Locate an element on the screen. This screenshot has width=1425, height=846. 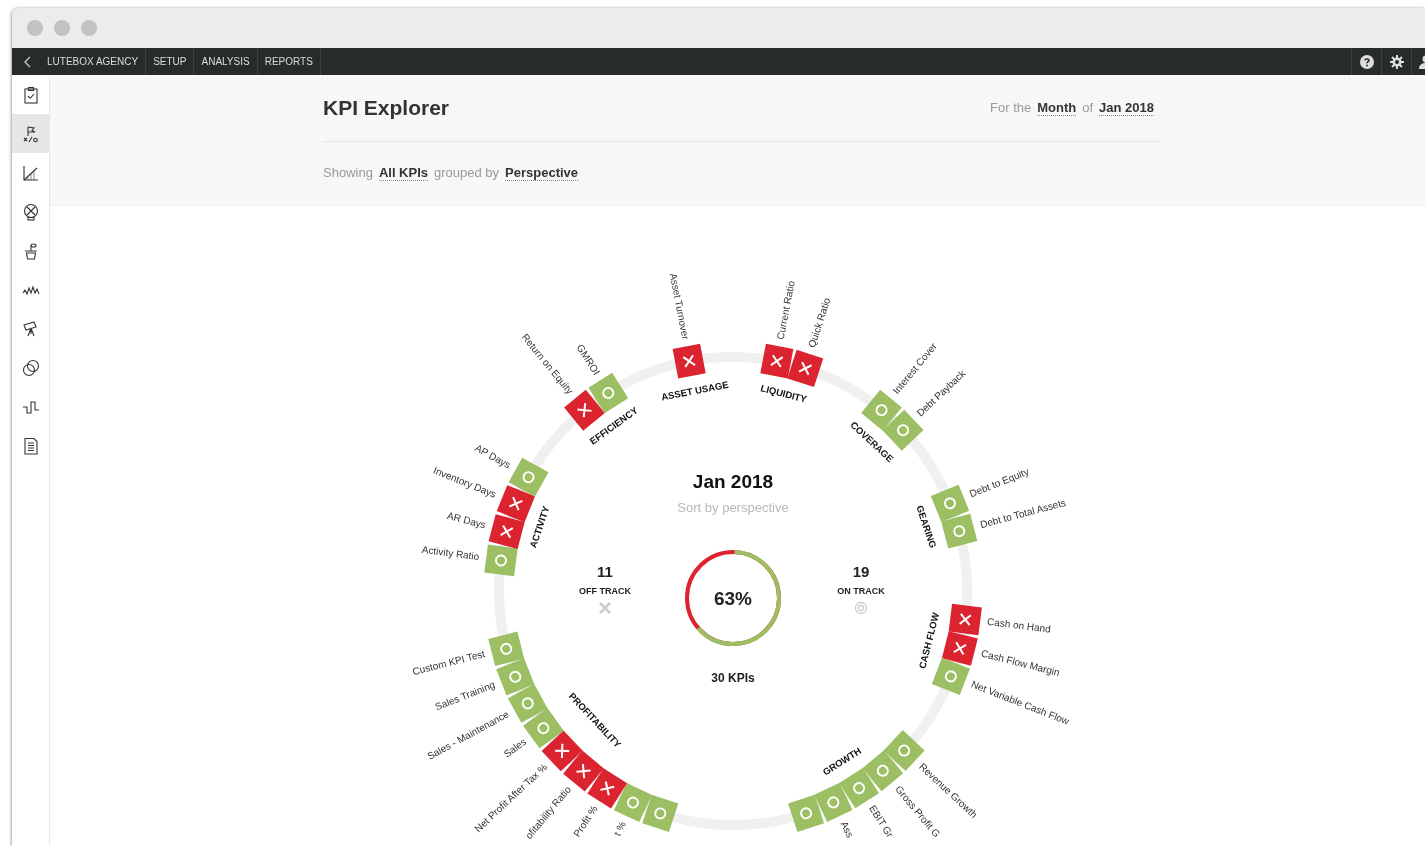
filter-prefix: Showing is located at coordinates (348, 172).